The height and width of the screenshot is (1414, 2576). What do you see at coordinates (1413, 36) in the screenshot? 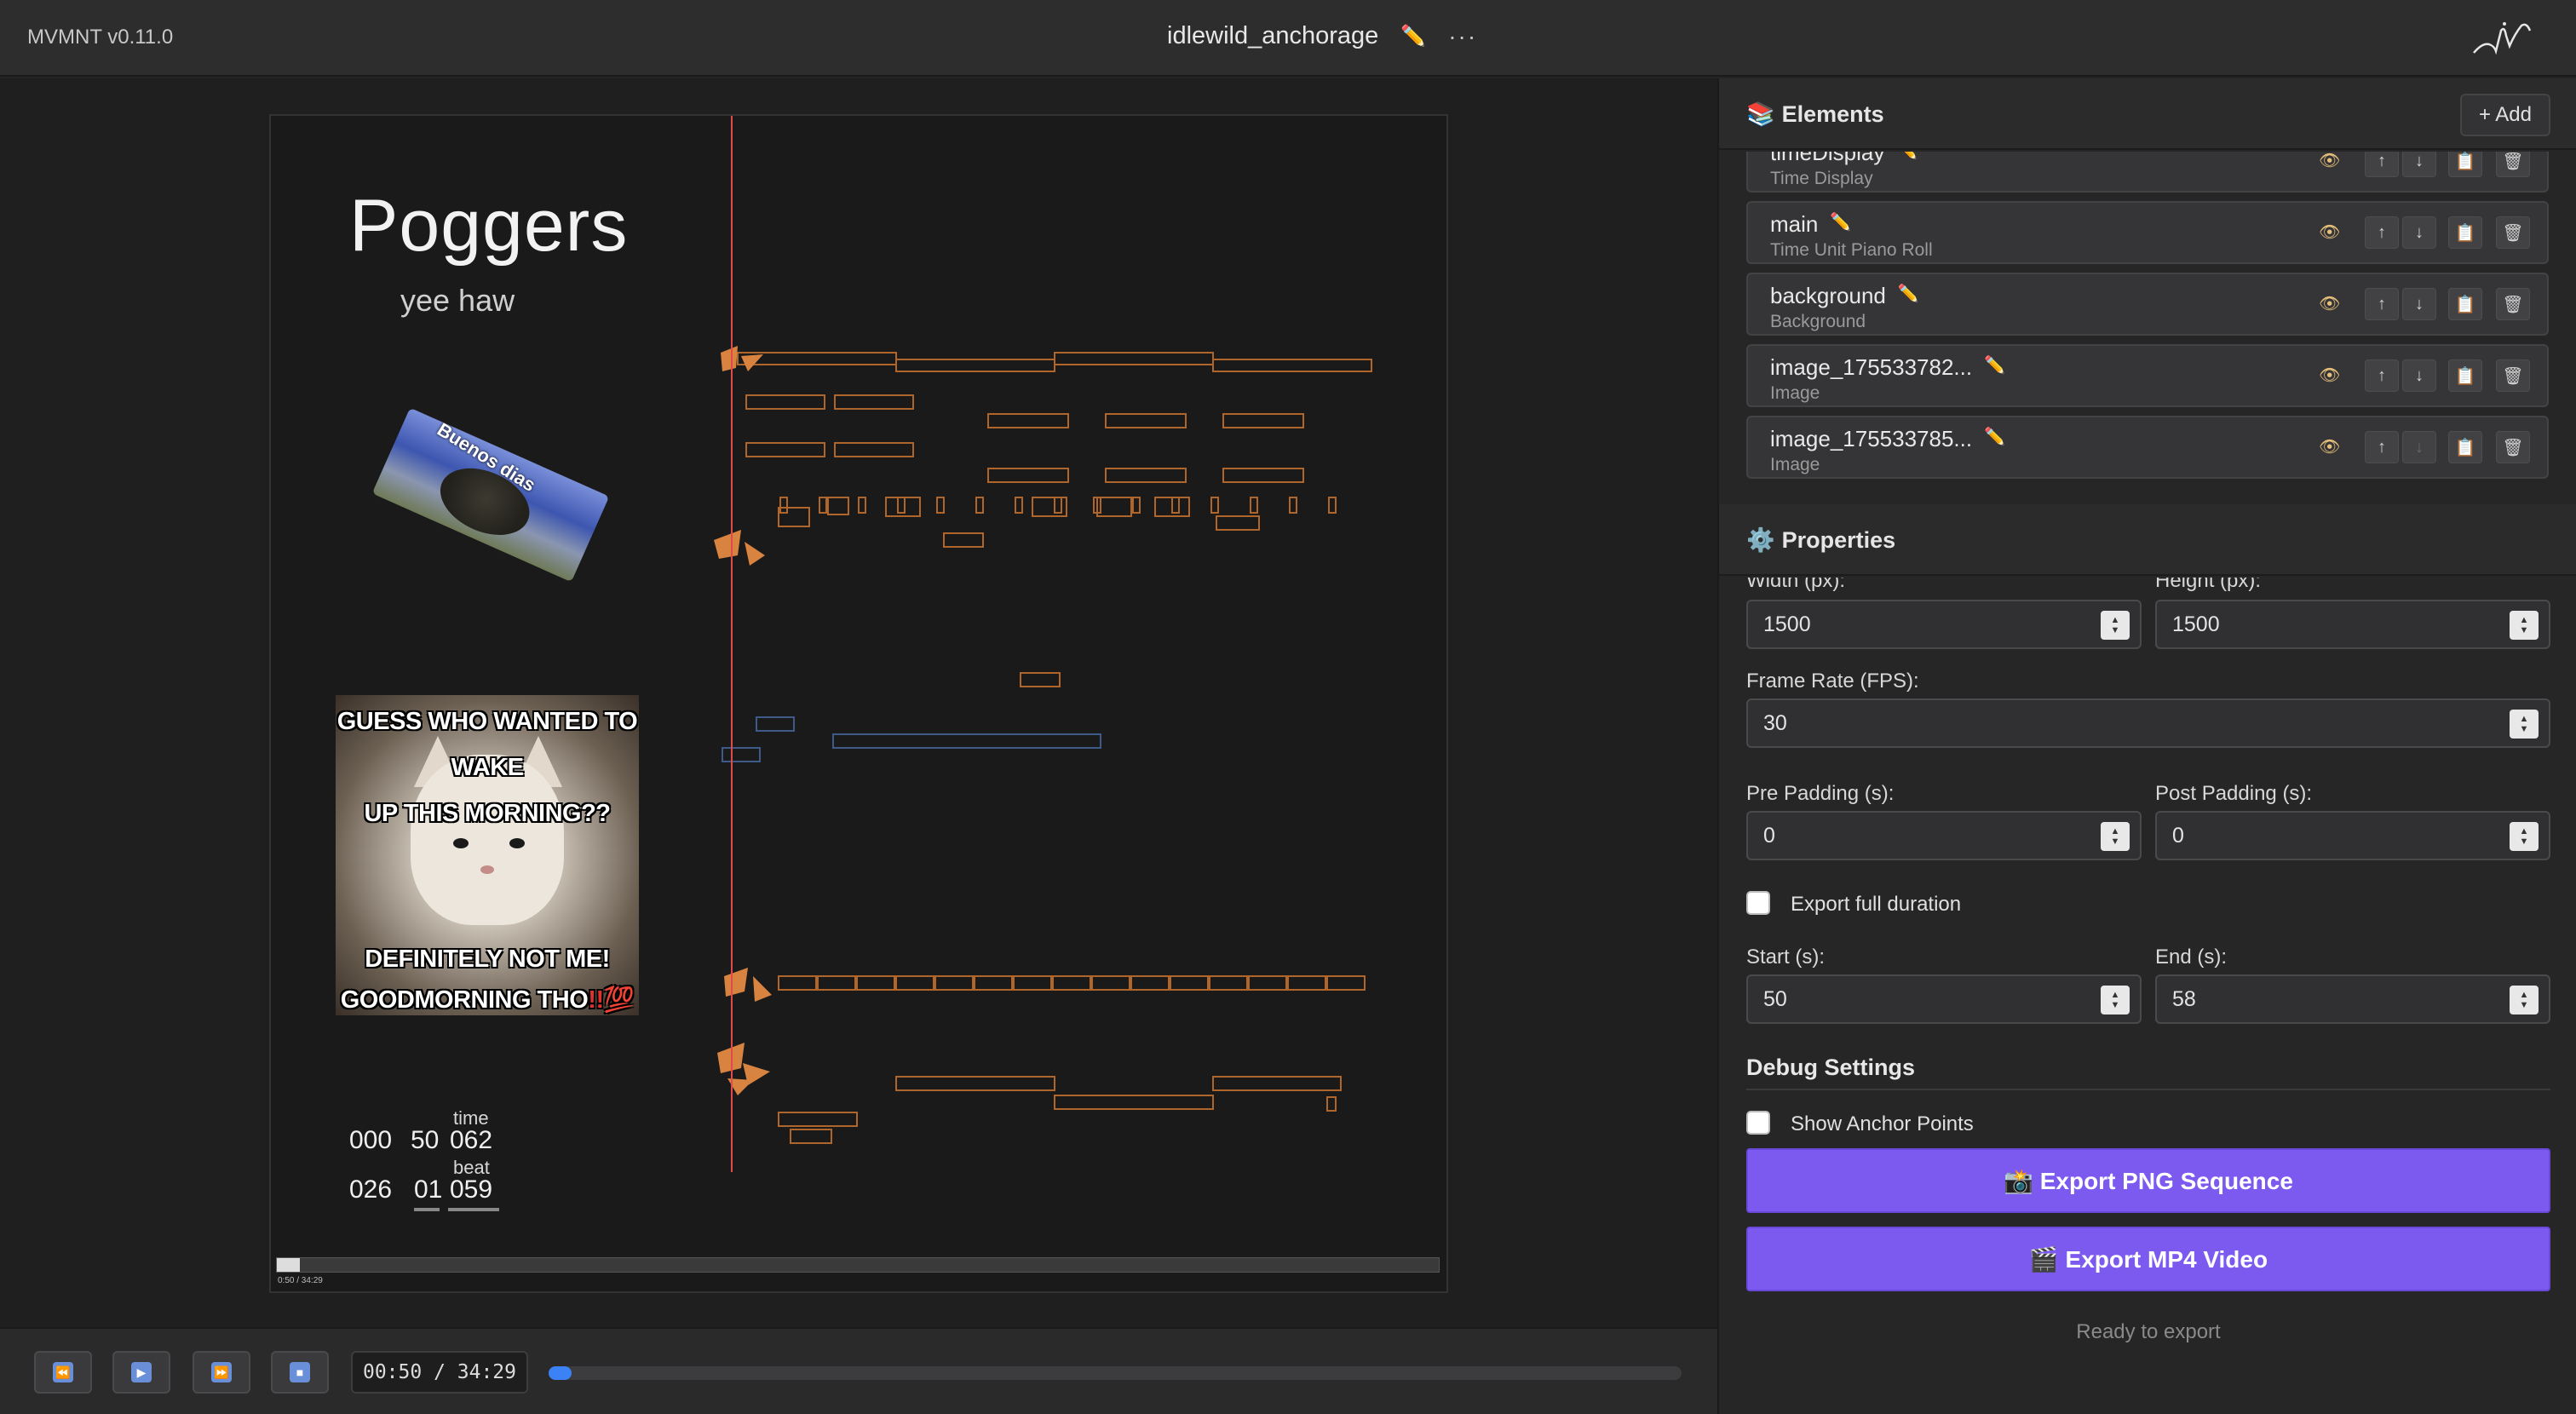
I see `edit-title-pencil-icon: ✏️` at bounding box center [1413, 36].